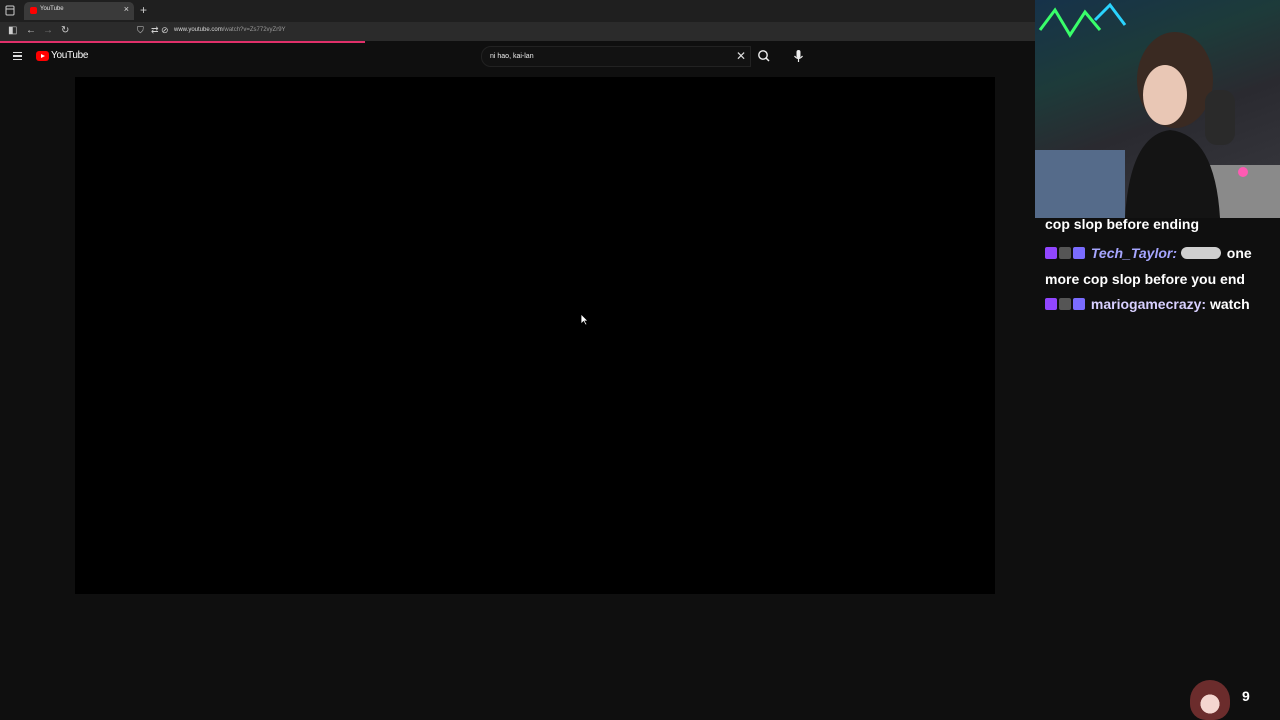 The image size is (1280, 720). Describe the element at coordinates (254, 30) in the screenshot. I see `url-path: /watch?v=Zs772vyZr9Y` at that location.